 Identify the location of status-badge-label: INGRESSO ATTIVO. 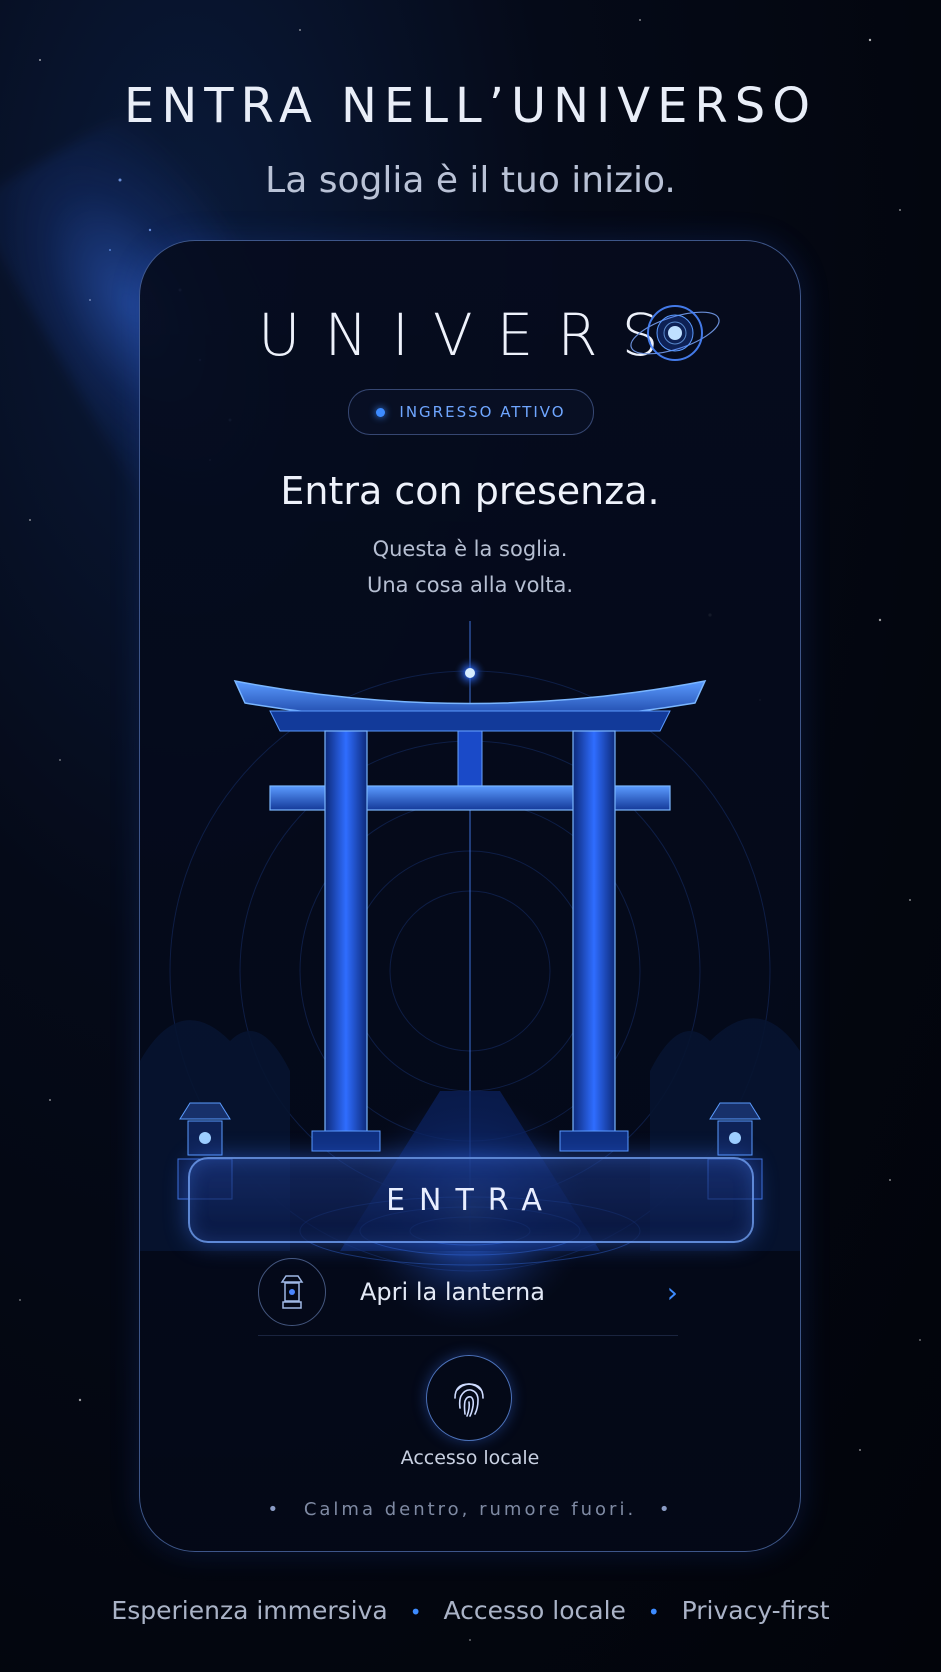
(482, 412).